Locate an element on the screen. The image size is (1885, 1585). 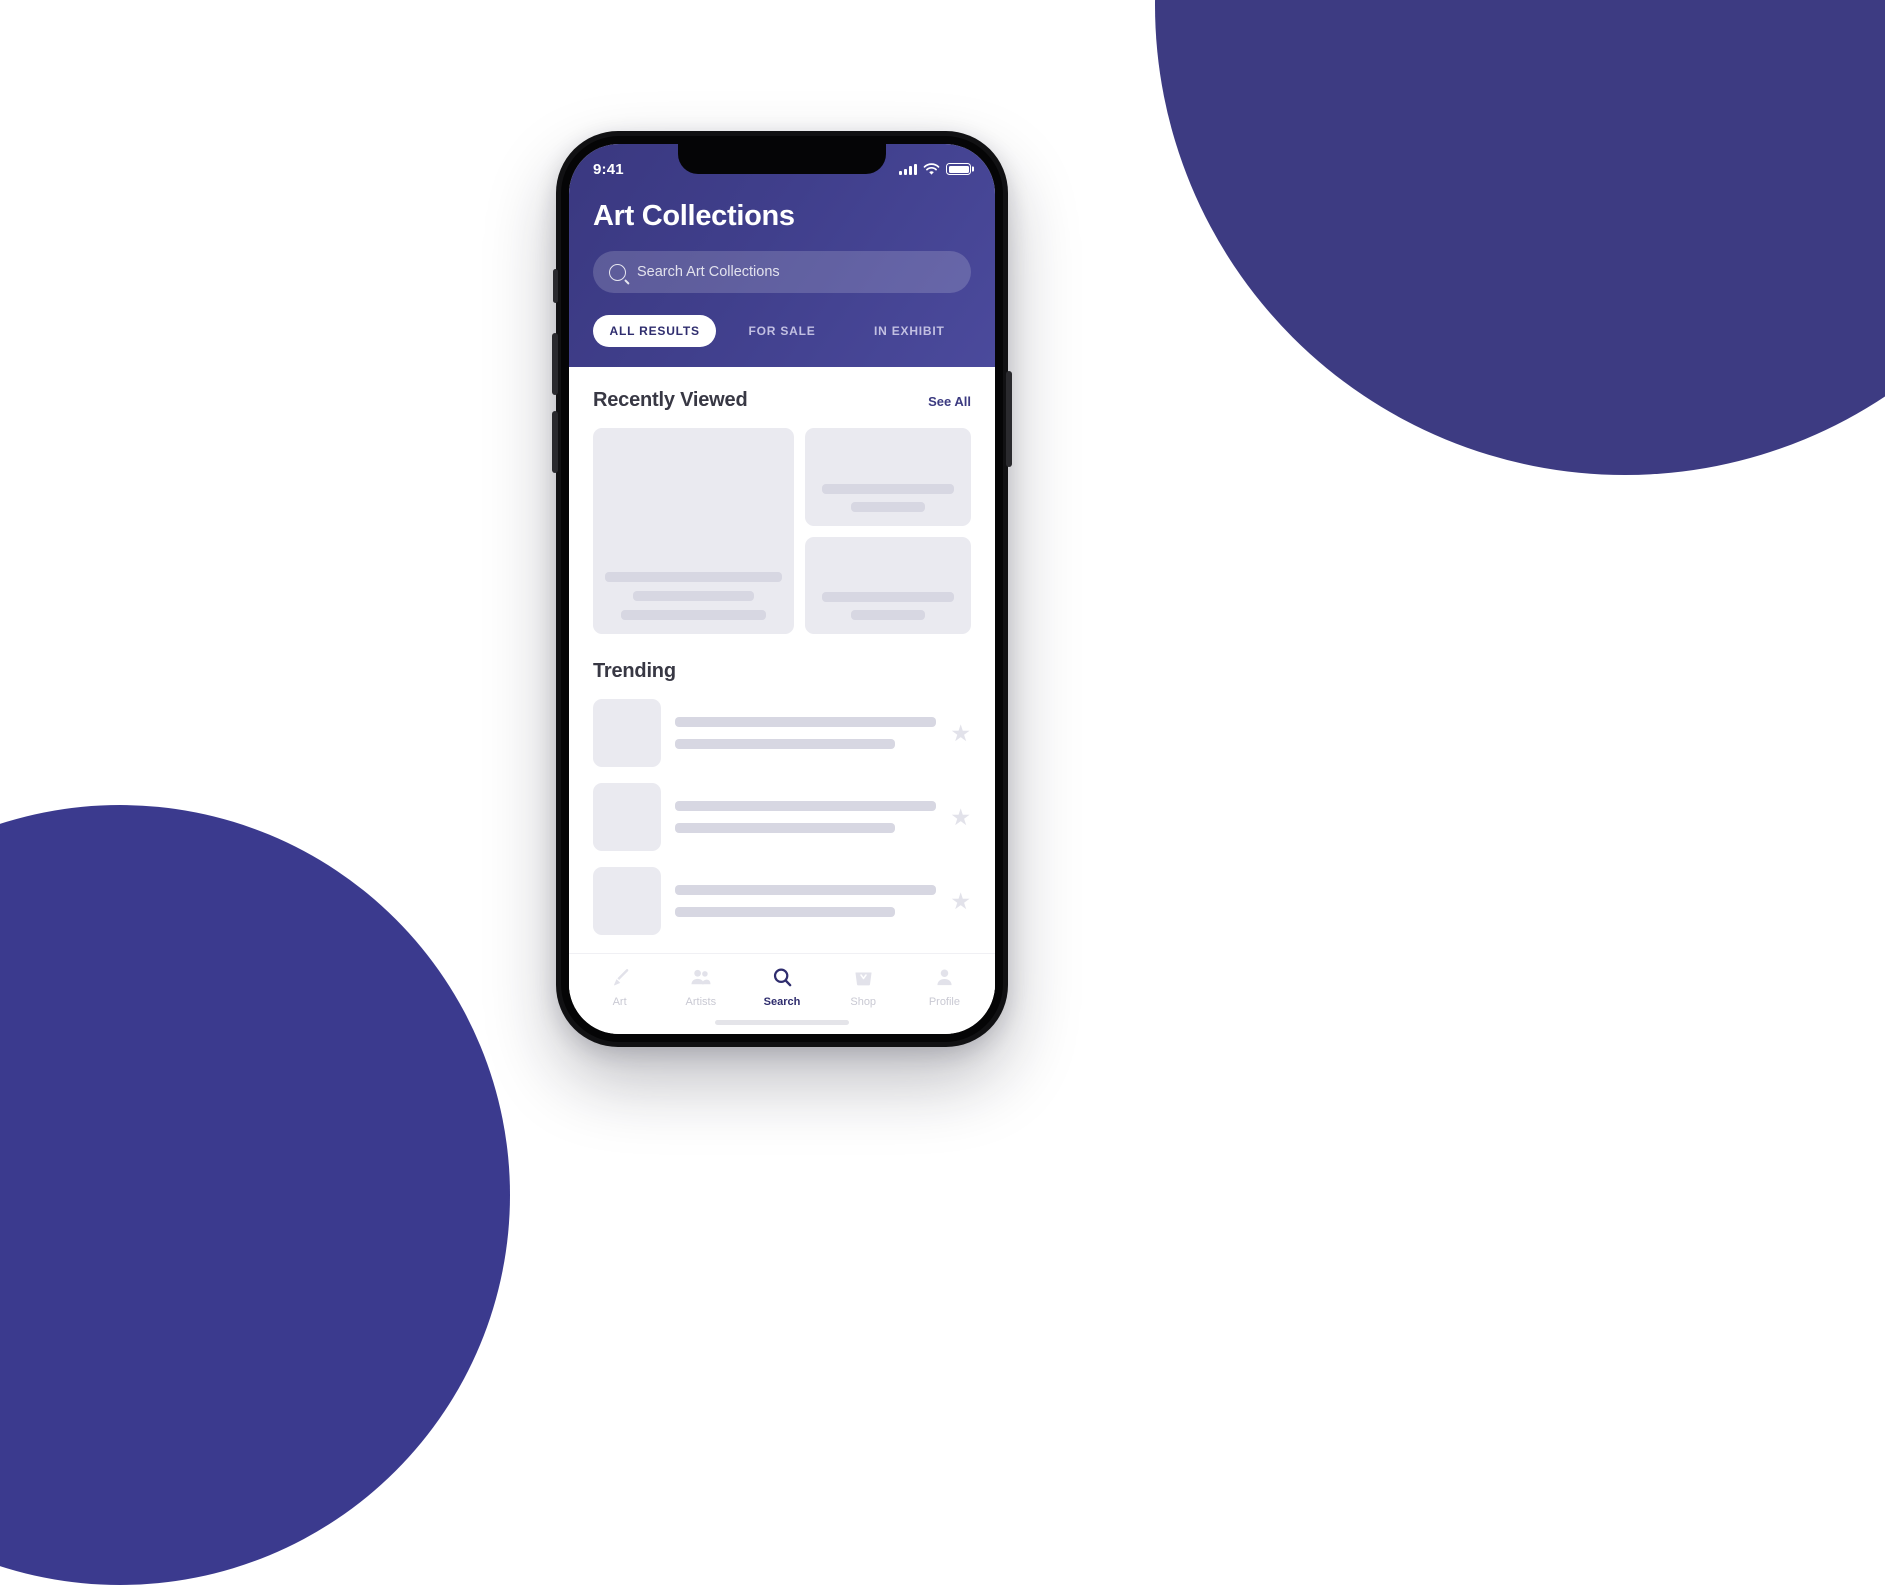
status-bar-icons is located at coordinates (935, 167).